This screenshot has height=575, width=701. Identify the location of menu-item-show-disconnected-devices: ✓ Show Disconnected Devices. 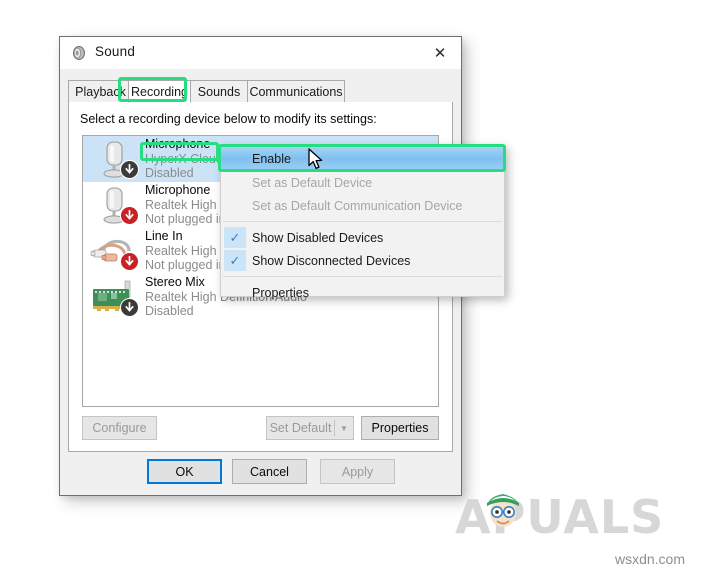
(362, 260).